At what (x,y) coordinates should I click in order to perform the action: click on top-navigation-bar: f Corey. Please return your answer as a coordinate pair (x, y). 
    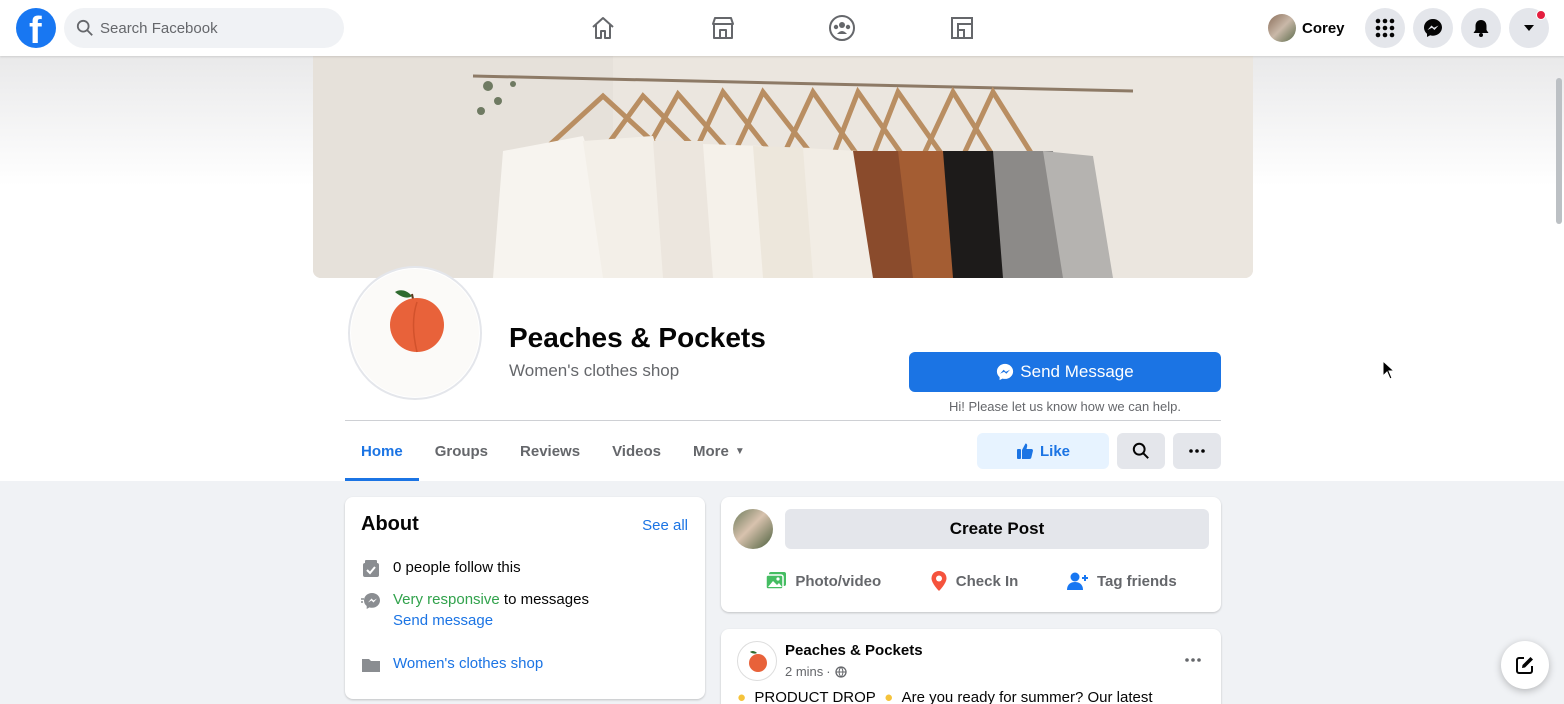
    Looking at the image, I should click on (782, 28).